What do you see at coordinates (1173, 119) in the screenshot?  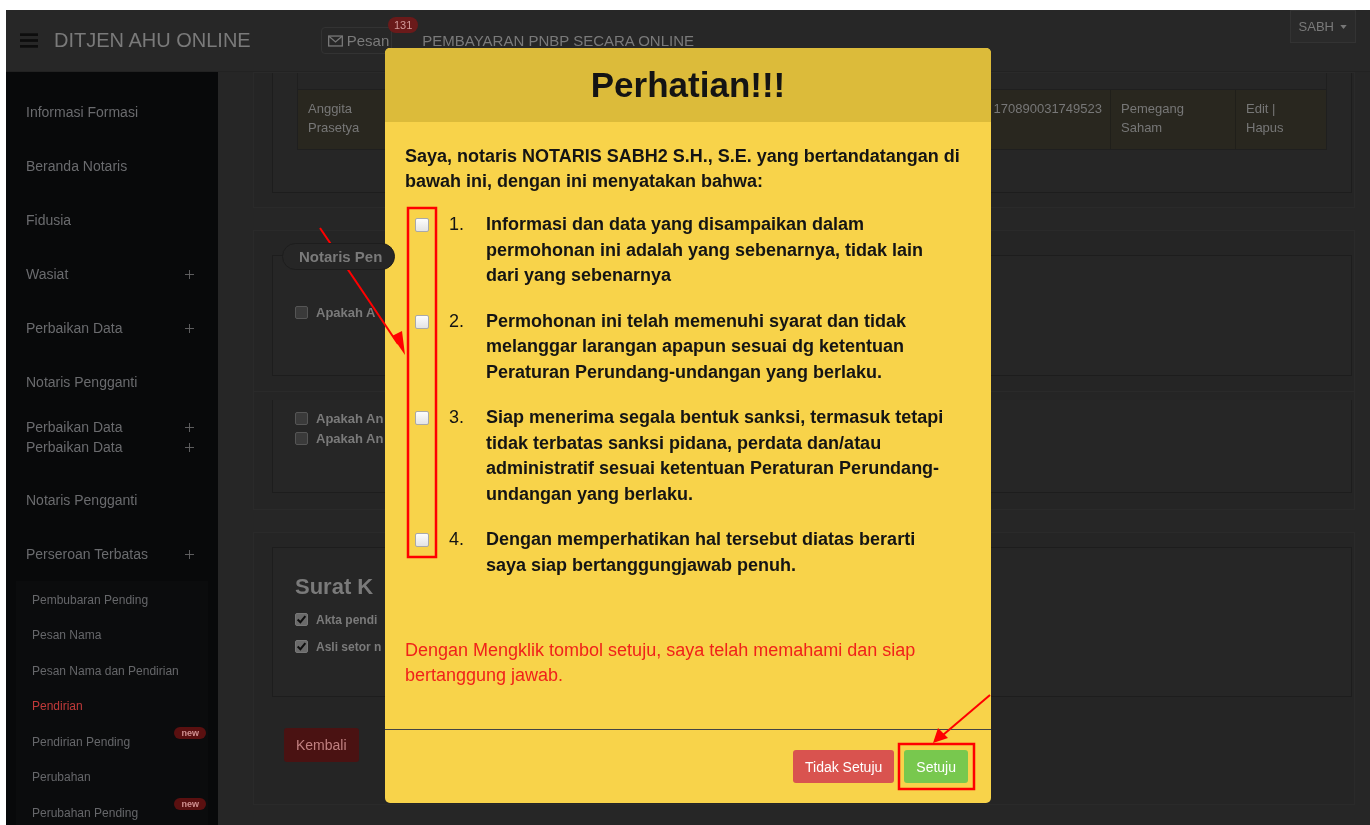 I see `table-cell: Pemegang Saham` at bounding box center [1173, 119].